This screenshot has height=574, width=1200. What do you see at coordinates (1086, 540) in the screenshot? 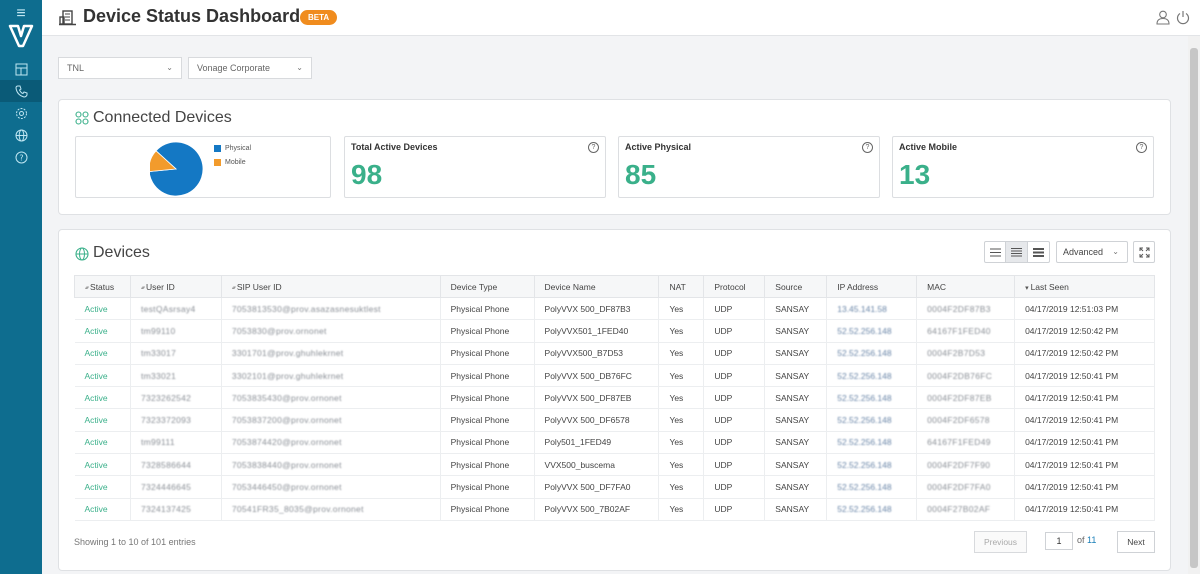
I see `page-of-label: of 11` at bounding box center [1086, 540].